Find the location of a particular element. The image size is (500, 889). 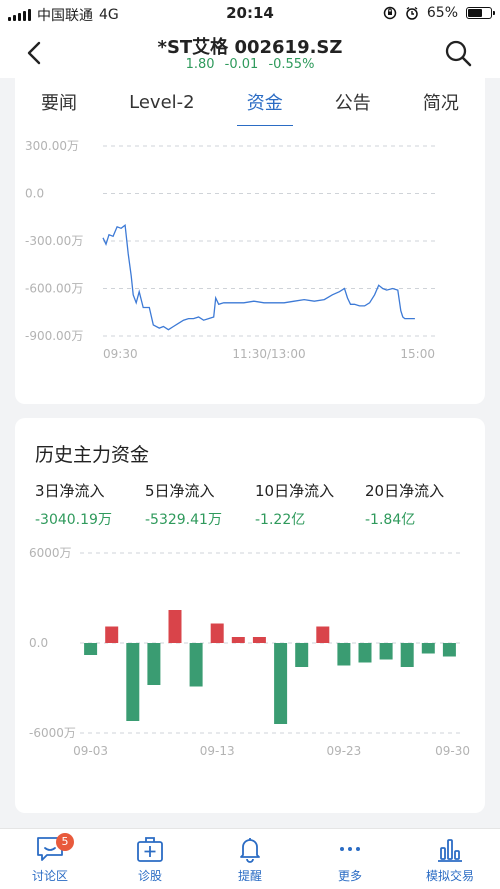

stock-change-percent: -0.55% is located at coordinates (291, 64).